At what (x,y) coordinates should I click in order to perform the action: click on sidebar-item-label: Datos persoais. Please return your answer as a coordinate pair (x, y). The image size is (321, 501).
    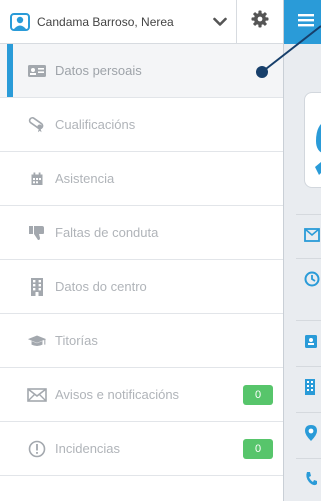
    Looking at the image, I should click on (98, 70).